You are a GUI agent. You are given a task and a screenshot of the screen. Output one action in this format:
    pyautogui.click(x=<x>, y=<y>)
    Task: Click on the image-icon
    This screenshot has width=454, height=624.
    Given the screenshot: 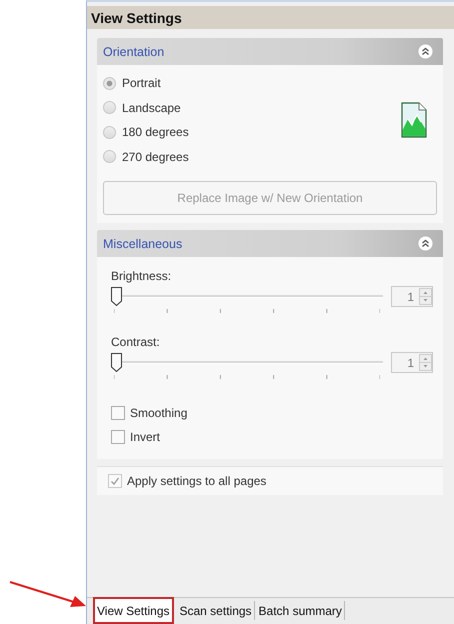 What is the action you would take?
    pyautogui.click(x=414, y=120)
    